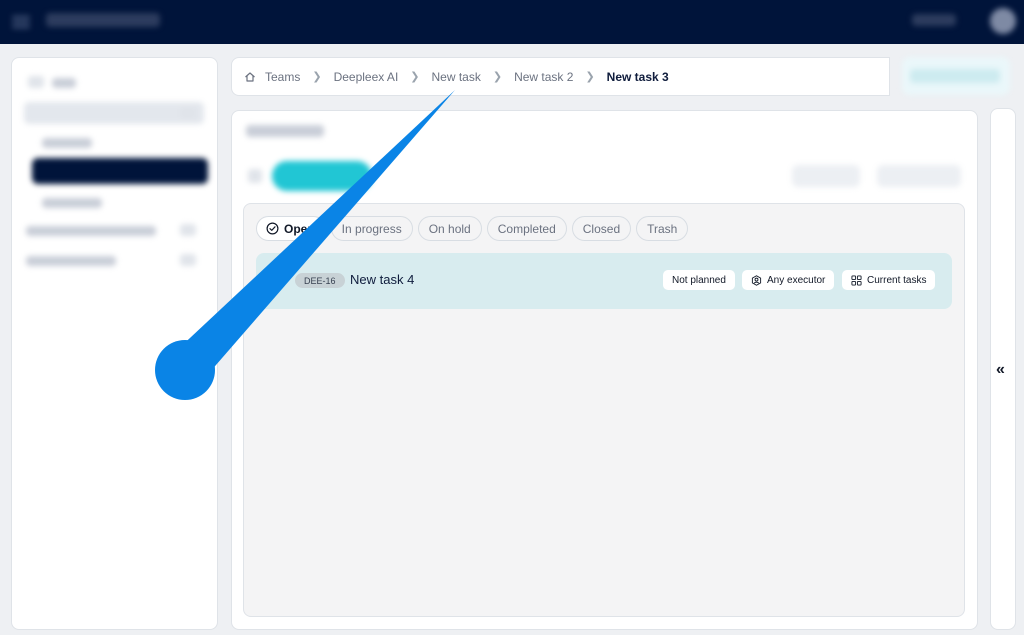 The width and height of the screenshot is (1024, 635). I want to click on breadcrumb-deepleex-ai: Deepleex AI, so click(366, 77).